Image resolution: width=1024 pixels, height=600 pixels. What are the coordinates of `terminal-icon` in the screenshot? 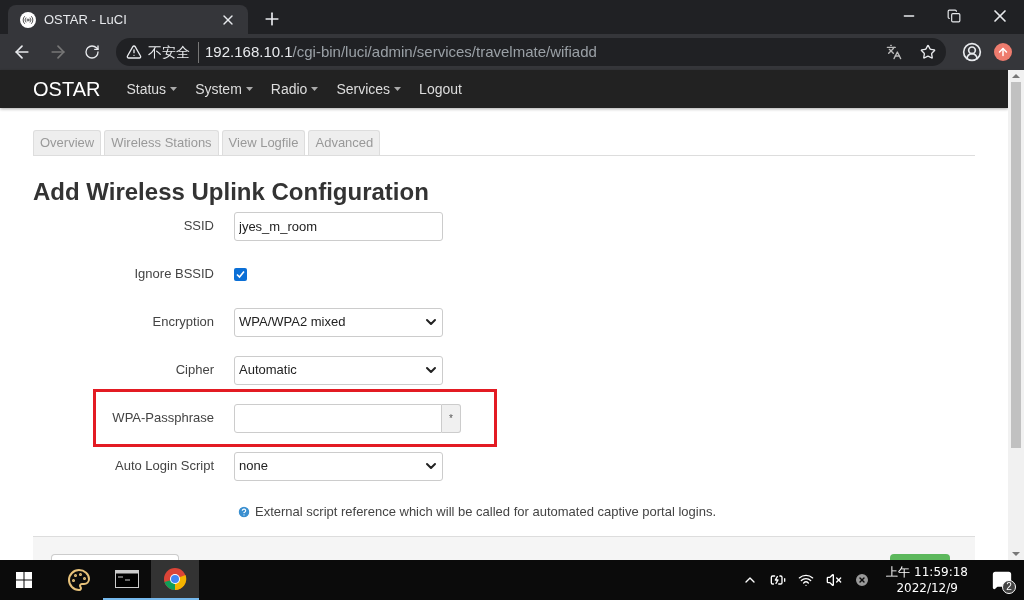 It's located at (127, 579).